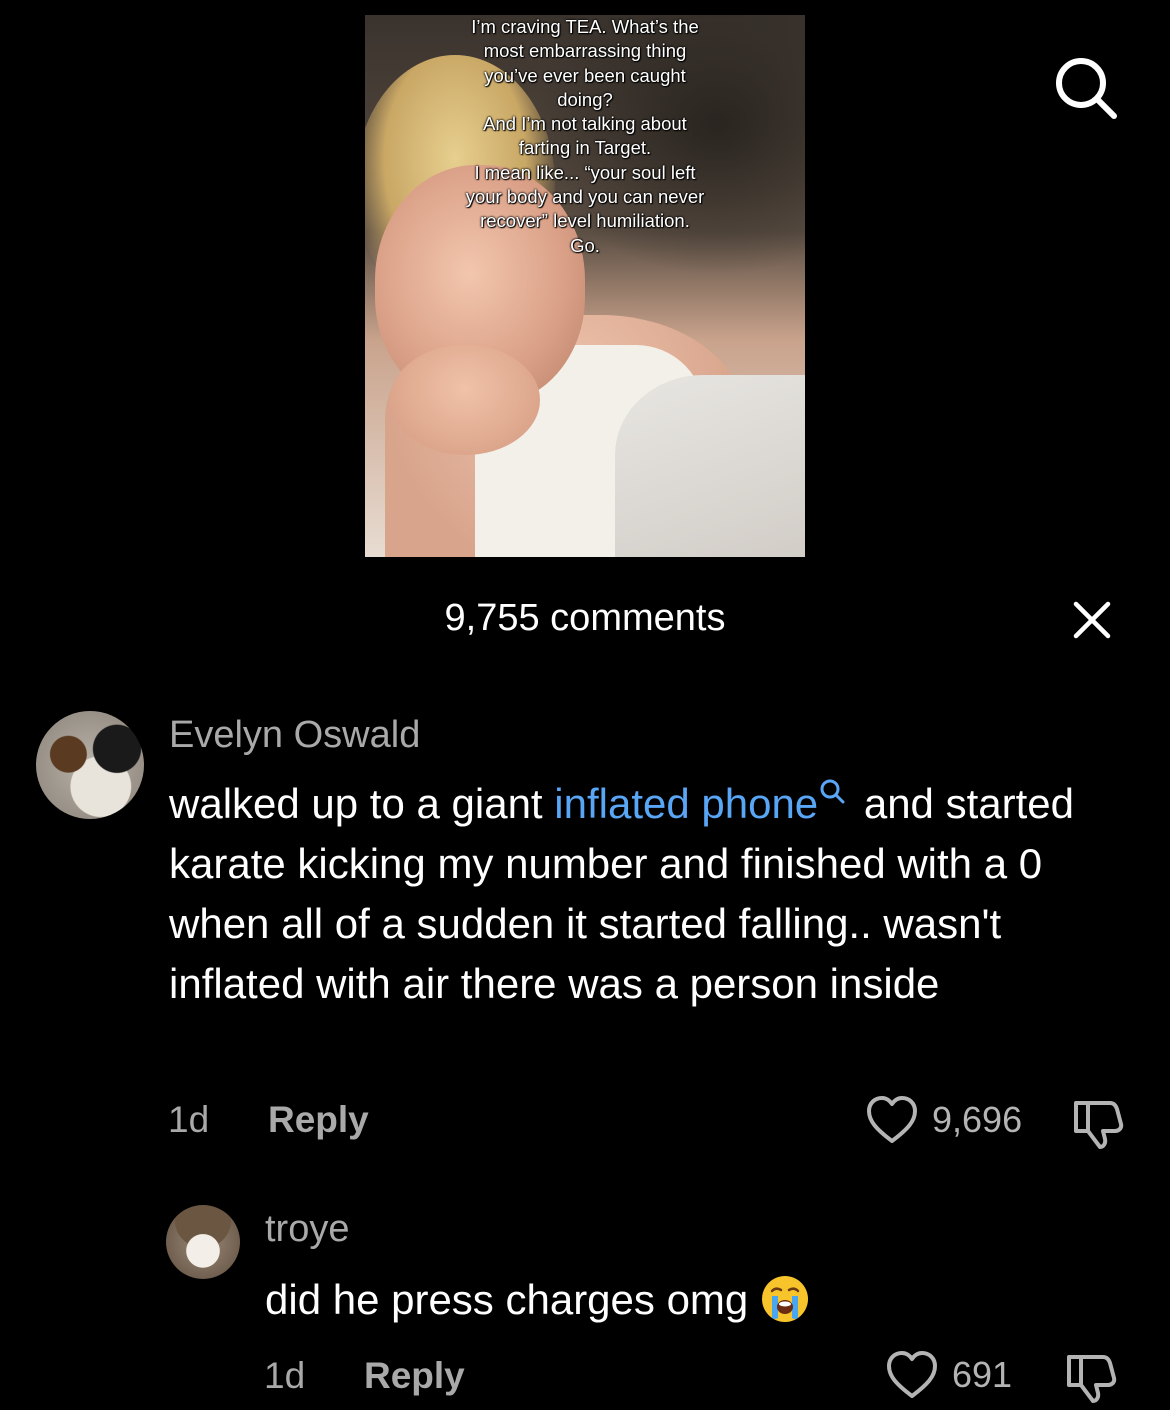  Describe the element at coordinates (362, 803) in the screenshot. I see `comment-text-part: walked up to a giant` at that location.